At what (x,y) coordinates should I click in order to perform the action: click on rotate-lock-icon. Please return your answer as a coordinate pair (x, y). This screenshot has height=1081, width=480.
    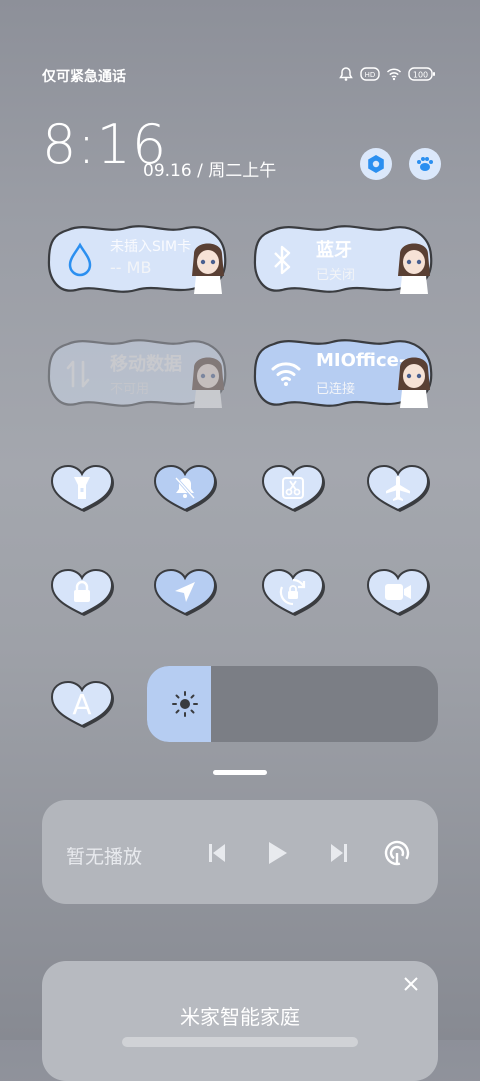
    Looking at the image, I should click on (292, 592).